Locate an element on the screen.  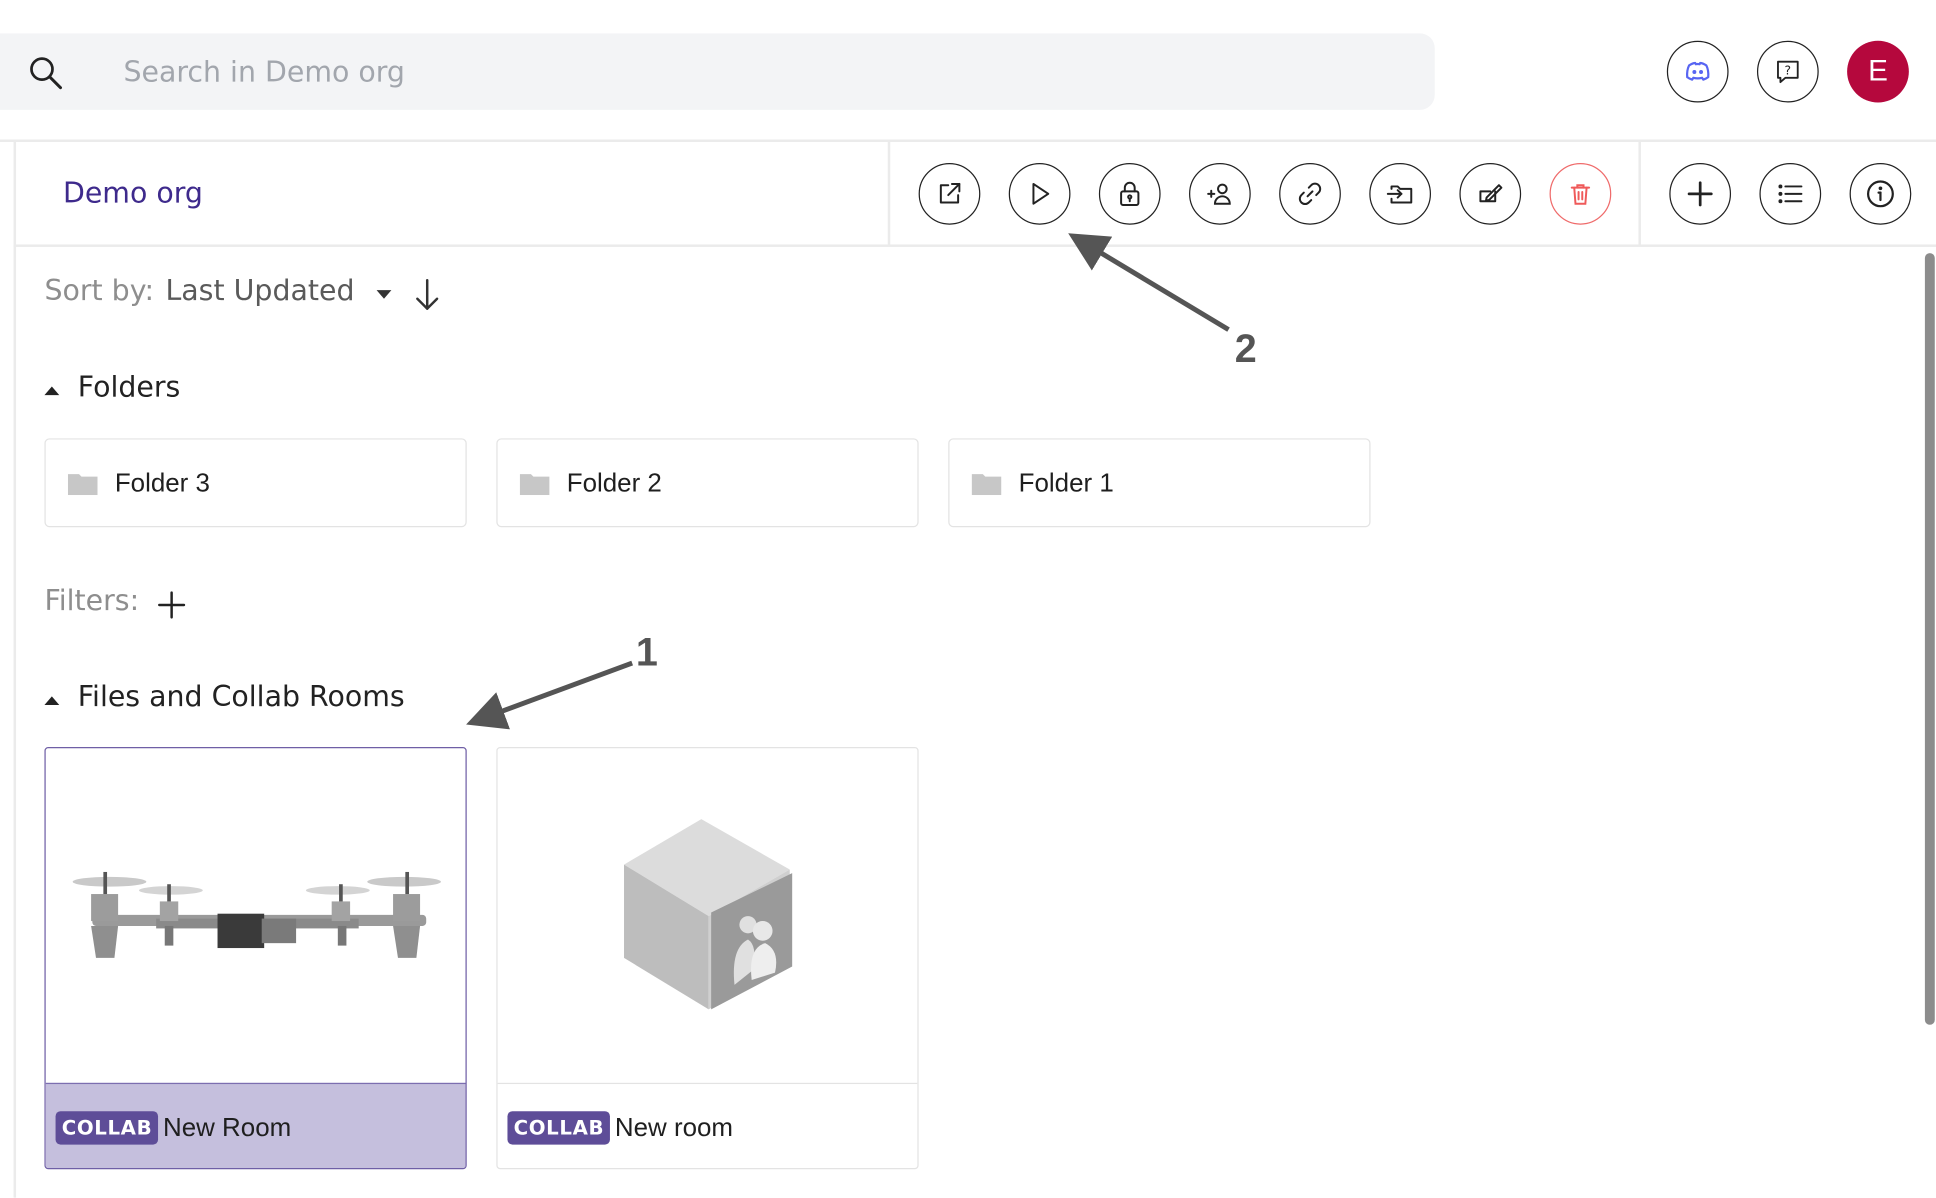
lock-icon is located at coordinates (1130, 193).